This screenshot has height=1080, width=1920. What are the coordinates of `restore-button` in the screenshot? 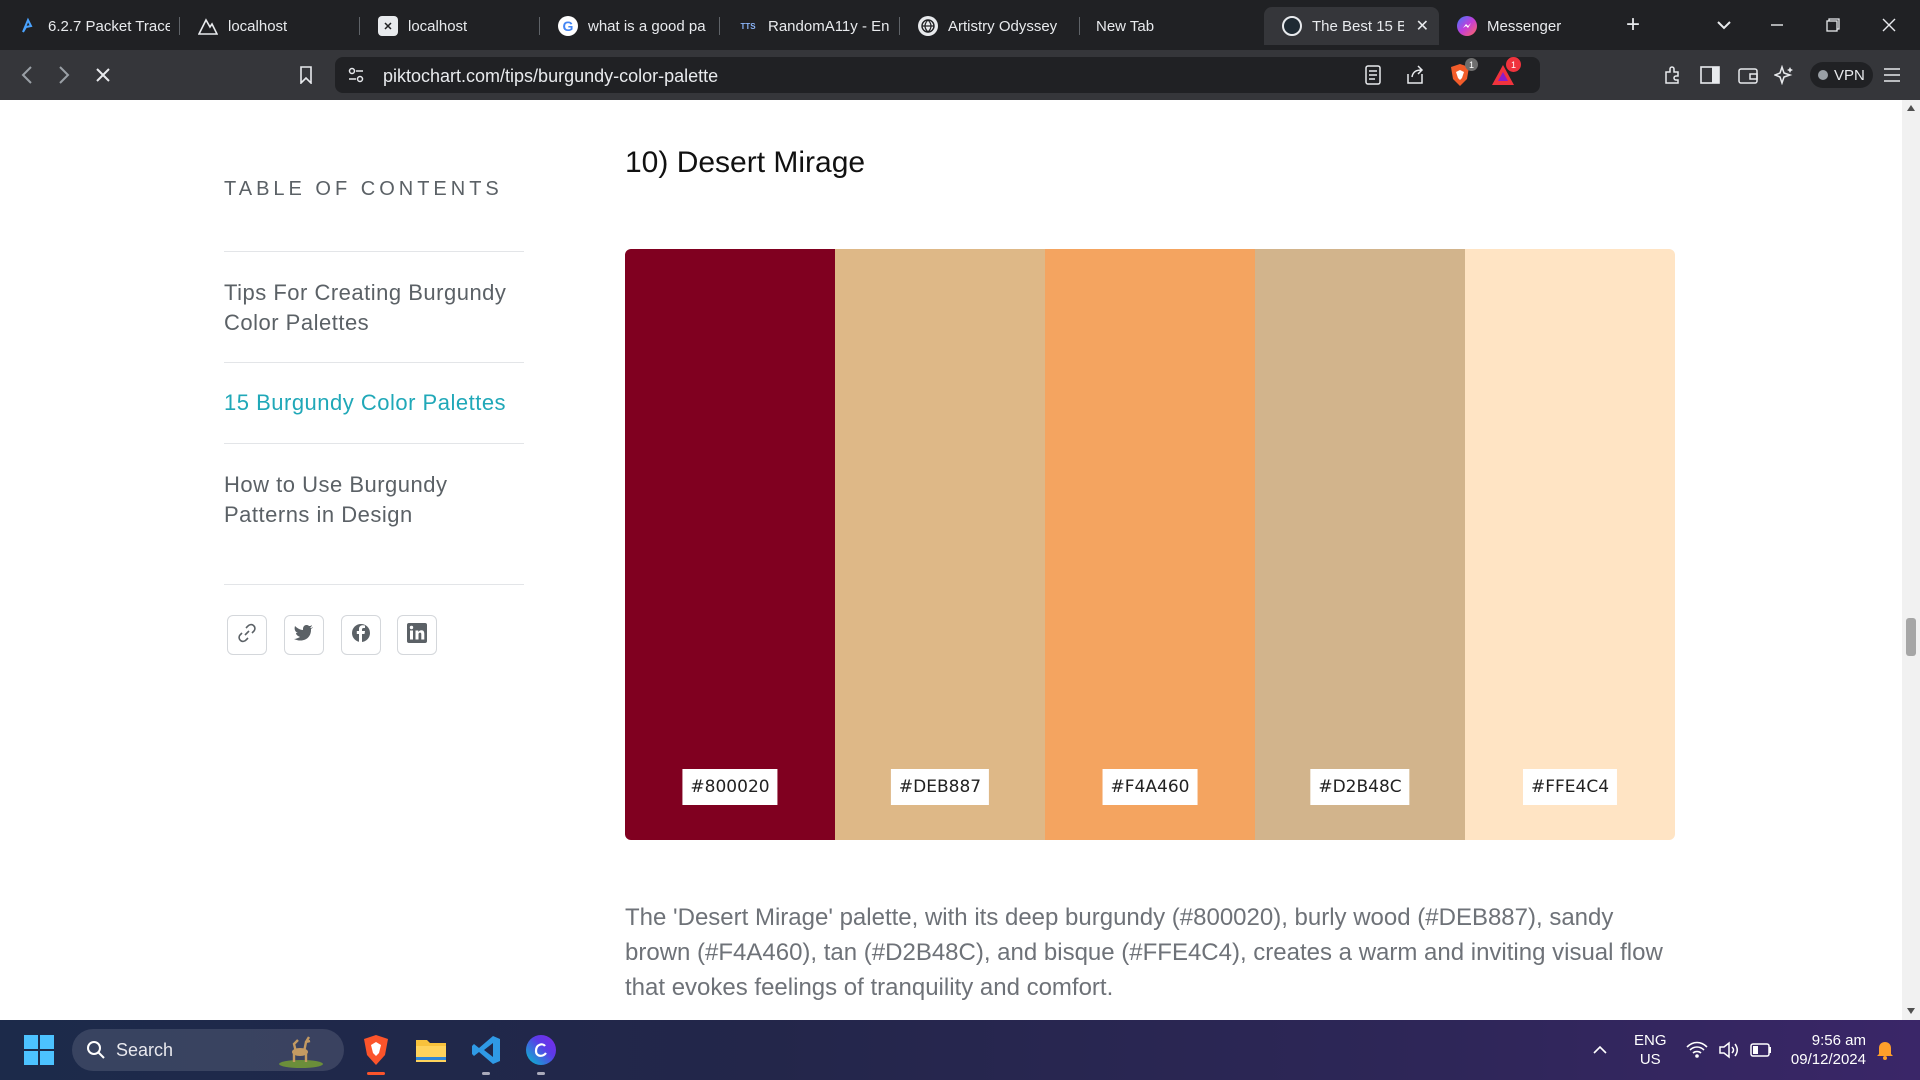 It's located at (1833, 25).